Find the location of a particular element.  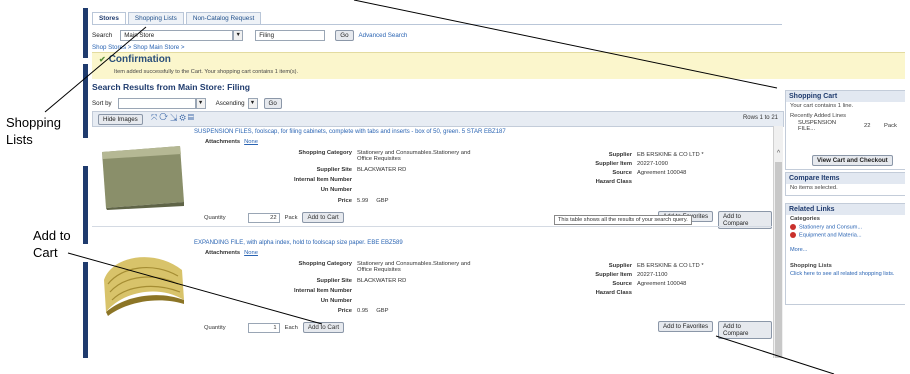

price: Price 0.95 GBP is located at coordinates (320, 311).